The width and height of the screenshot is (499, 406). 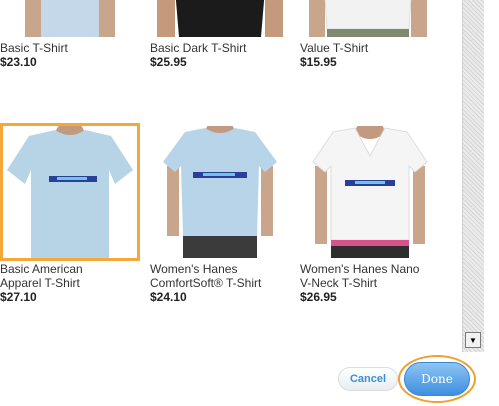 I want to click on product-name: Women's Hanes ComfortSoft® T-Shirt, so click(x=206, y=276).